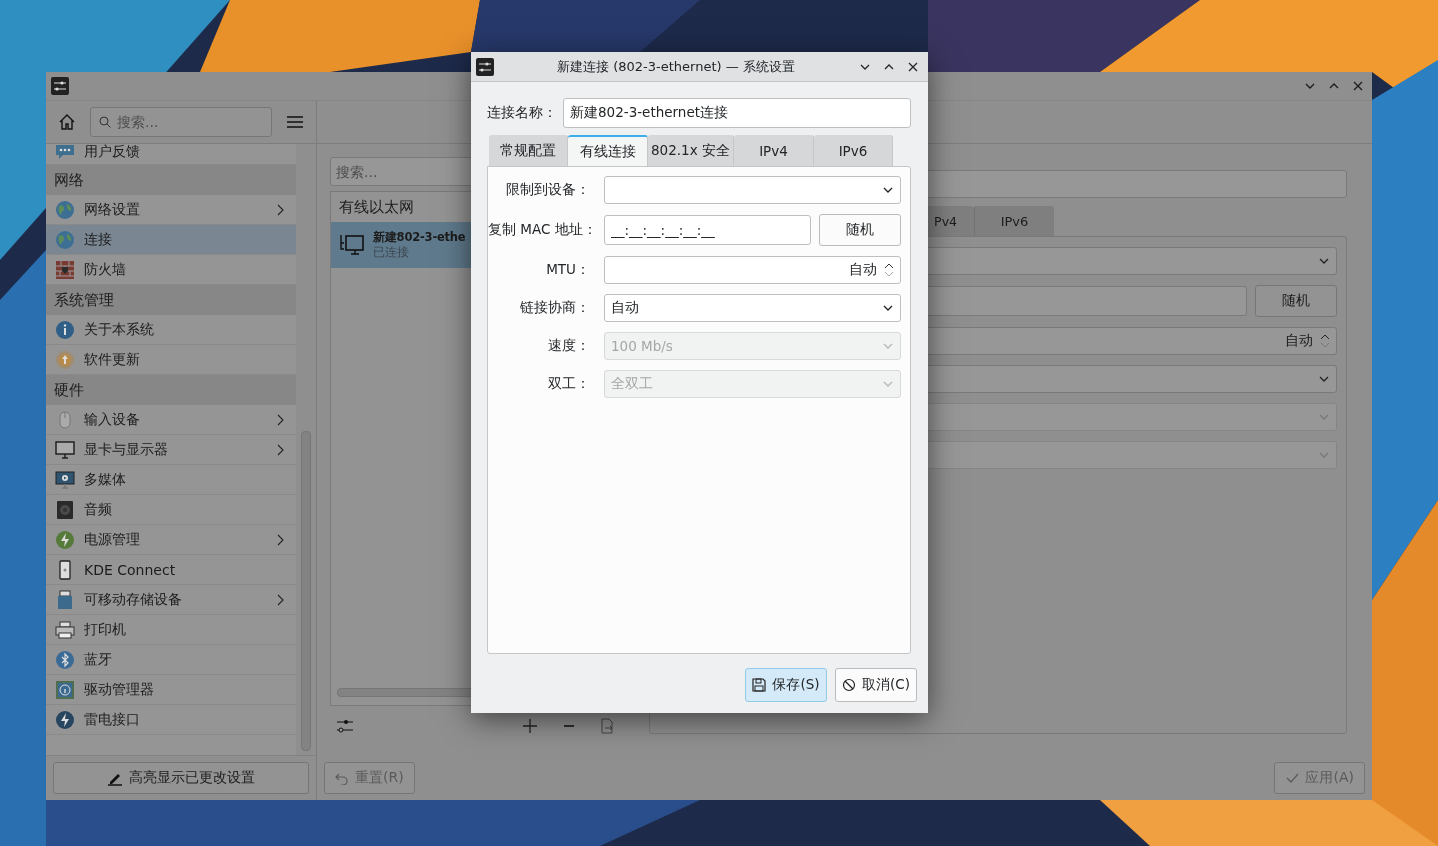  What do you see at coordinates (568, 384) in the screenshot?
I see `field-label: 双工：` at bounding box center [568, 384].